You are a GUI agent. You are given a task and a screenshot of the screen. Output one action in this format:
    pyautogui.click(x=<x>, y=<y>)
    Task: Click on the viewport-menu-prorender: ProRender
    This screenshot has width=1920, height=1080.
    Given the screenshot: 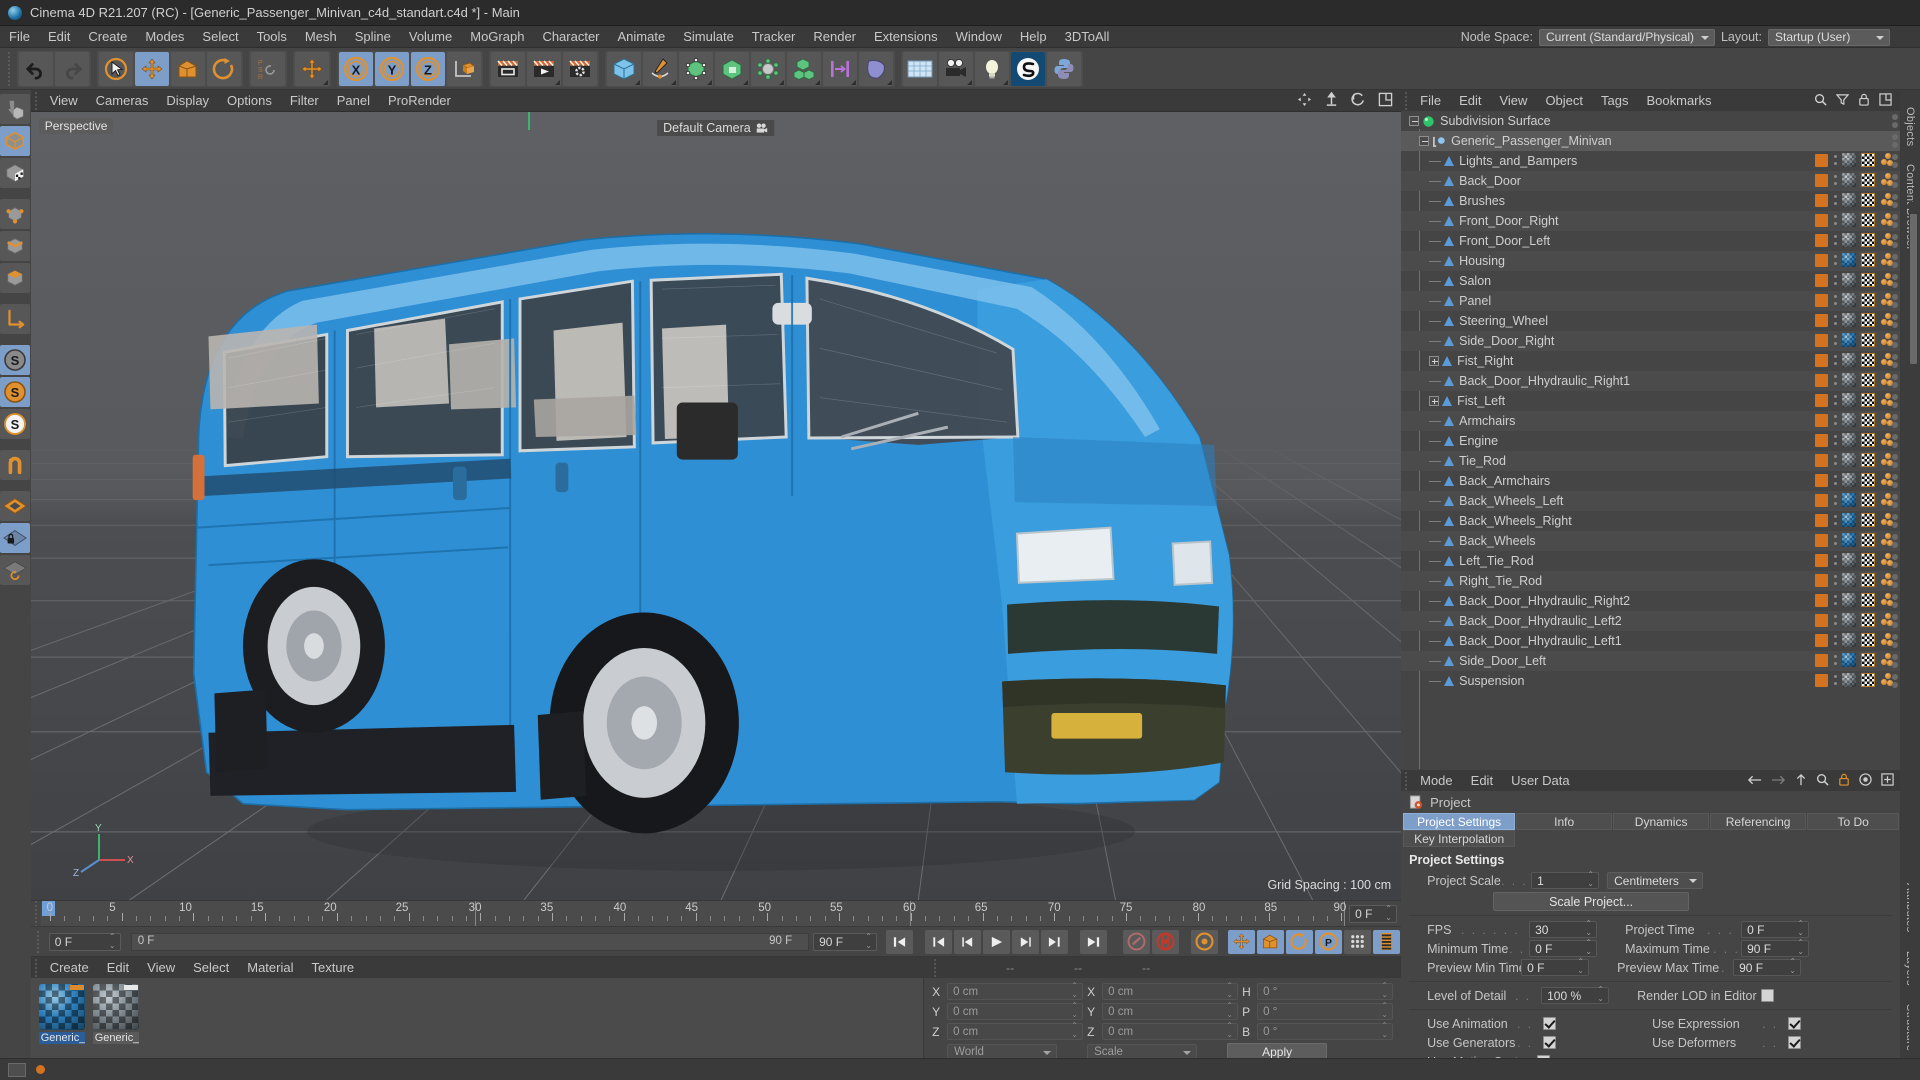 What is the action you would take?
    pyautogui.click(x=419, y=100)
    